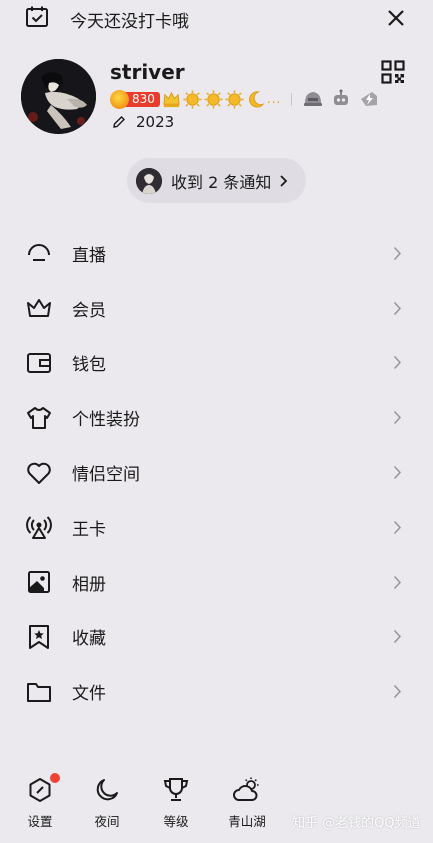  I want to click on qr-code-icon, so click(393, 72).